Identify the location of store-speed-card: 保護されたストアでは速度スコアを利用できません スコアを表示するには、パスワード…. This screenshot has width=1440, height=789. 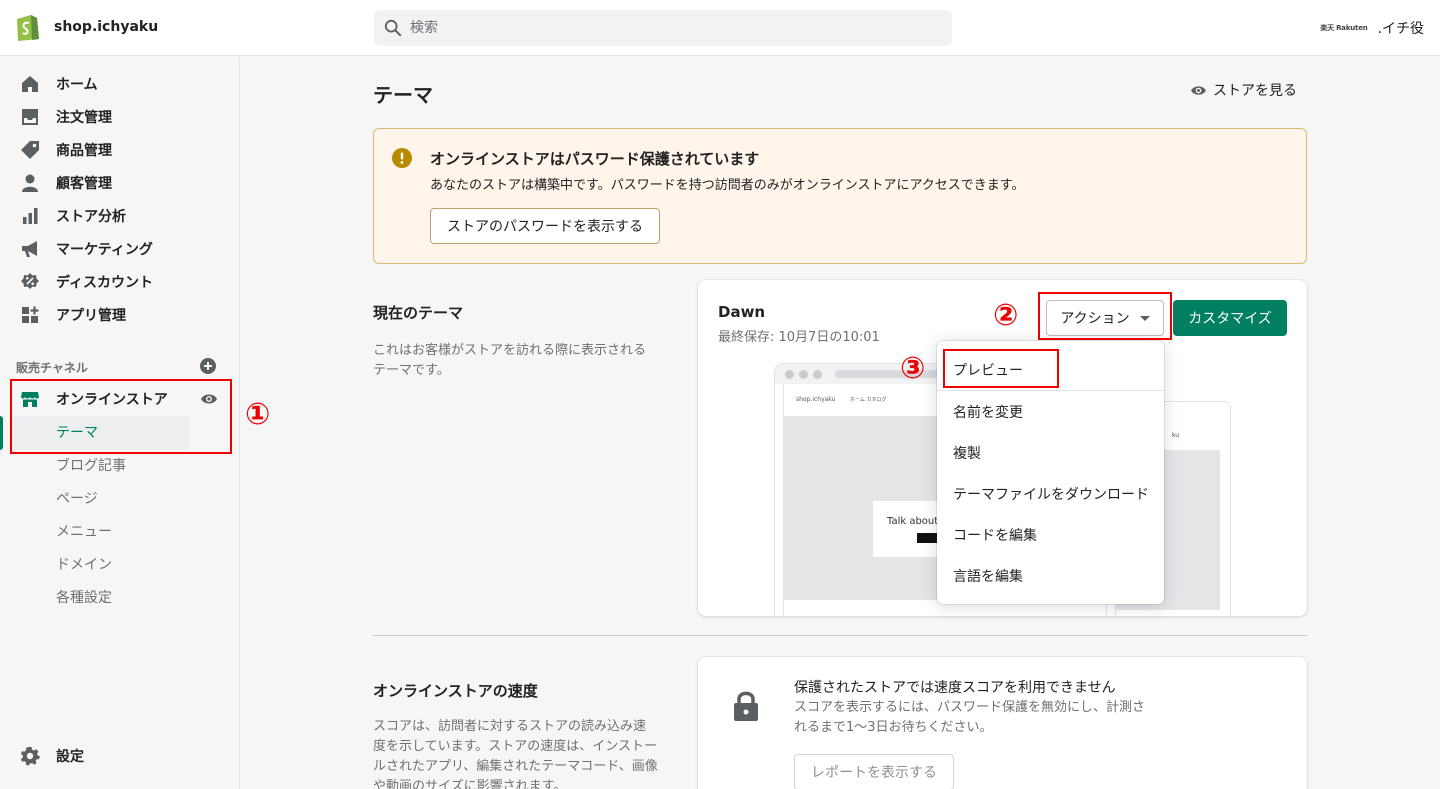
(1002, 723).